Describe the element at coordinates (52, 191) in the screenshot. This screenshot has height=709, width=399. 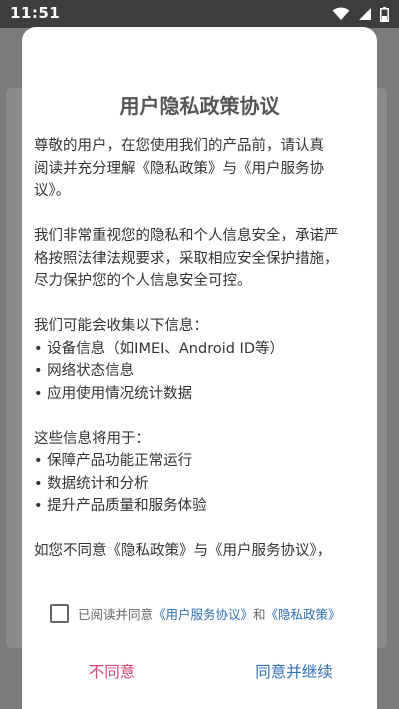
I see `text-line: 议》。` at that location.